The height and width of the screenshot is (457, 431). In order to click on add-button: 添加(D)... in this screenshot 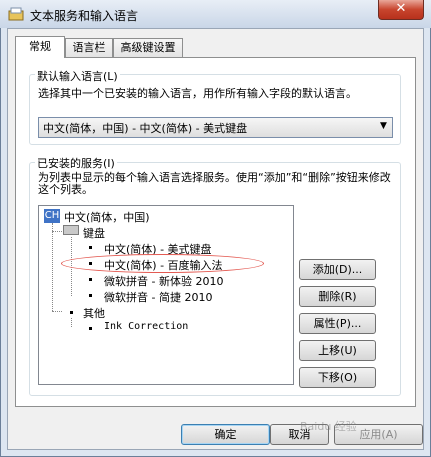, I will do `click(337, 269)`.